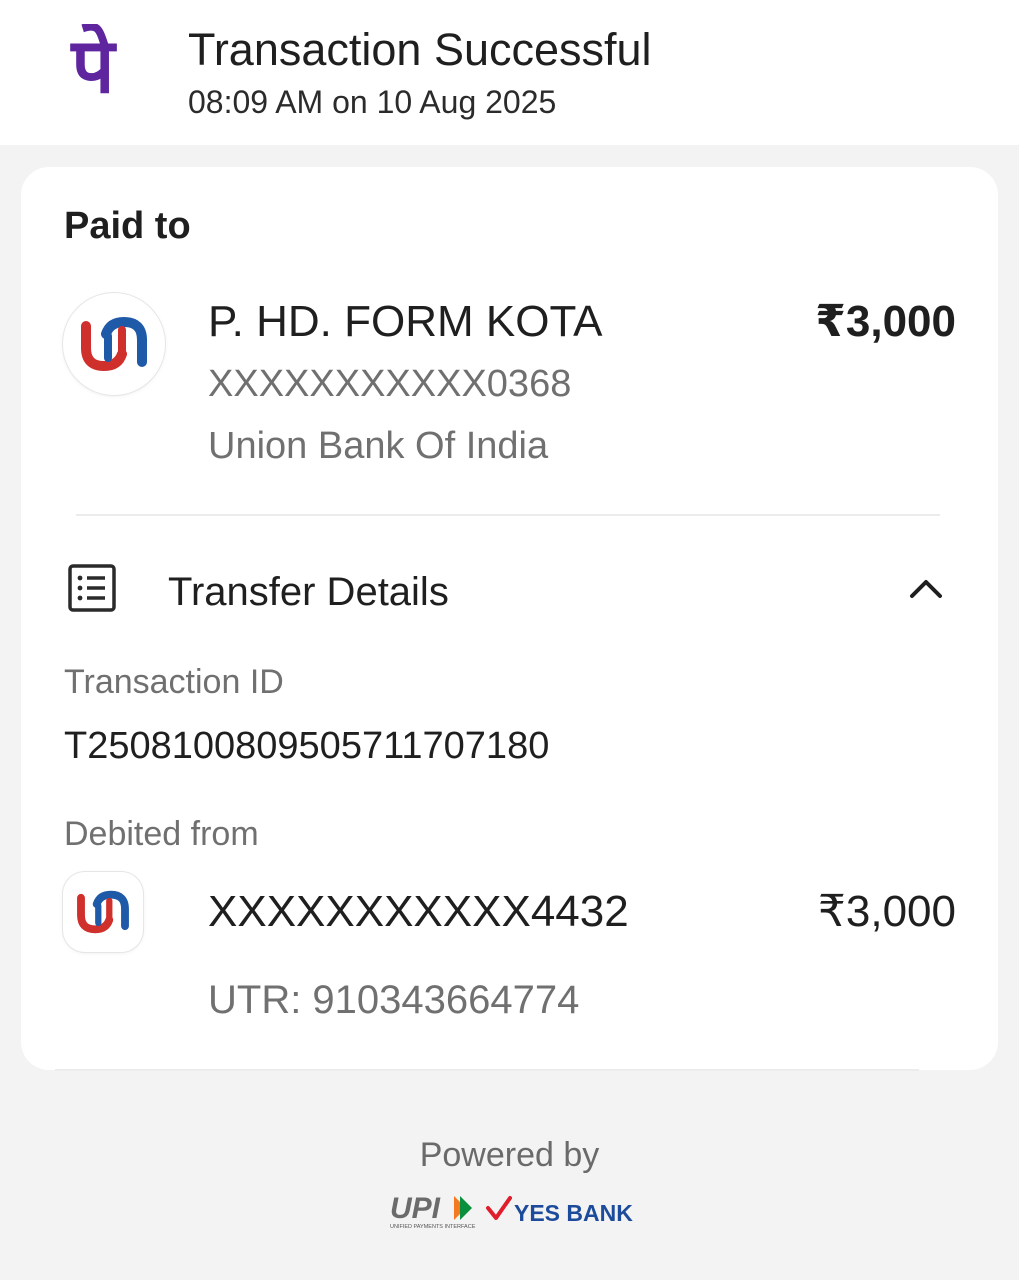 Image resolution: width=1019 pixels, height=1280 pixels. I want to click on payee-bank-name: Union Bank Of India, so click(378, 446).